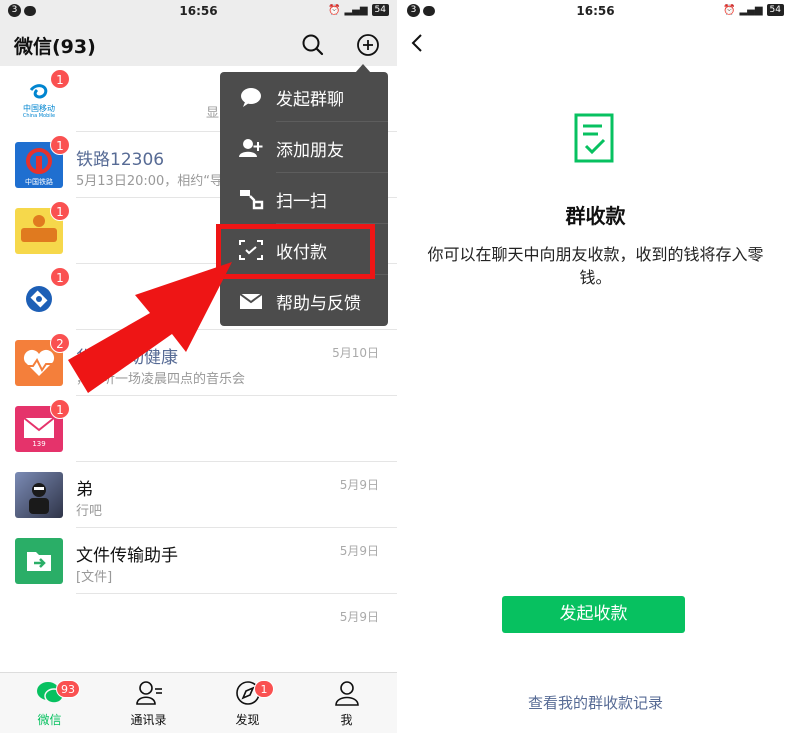  Describe the element at coordinates (418, 43) in the screenshot. I see `back-arrow-icon` at that location.